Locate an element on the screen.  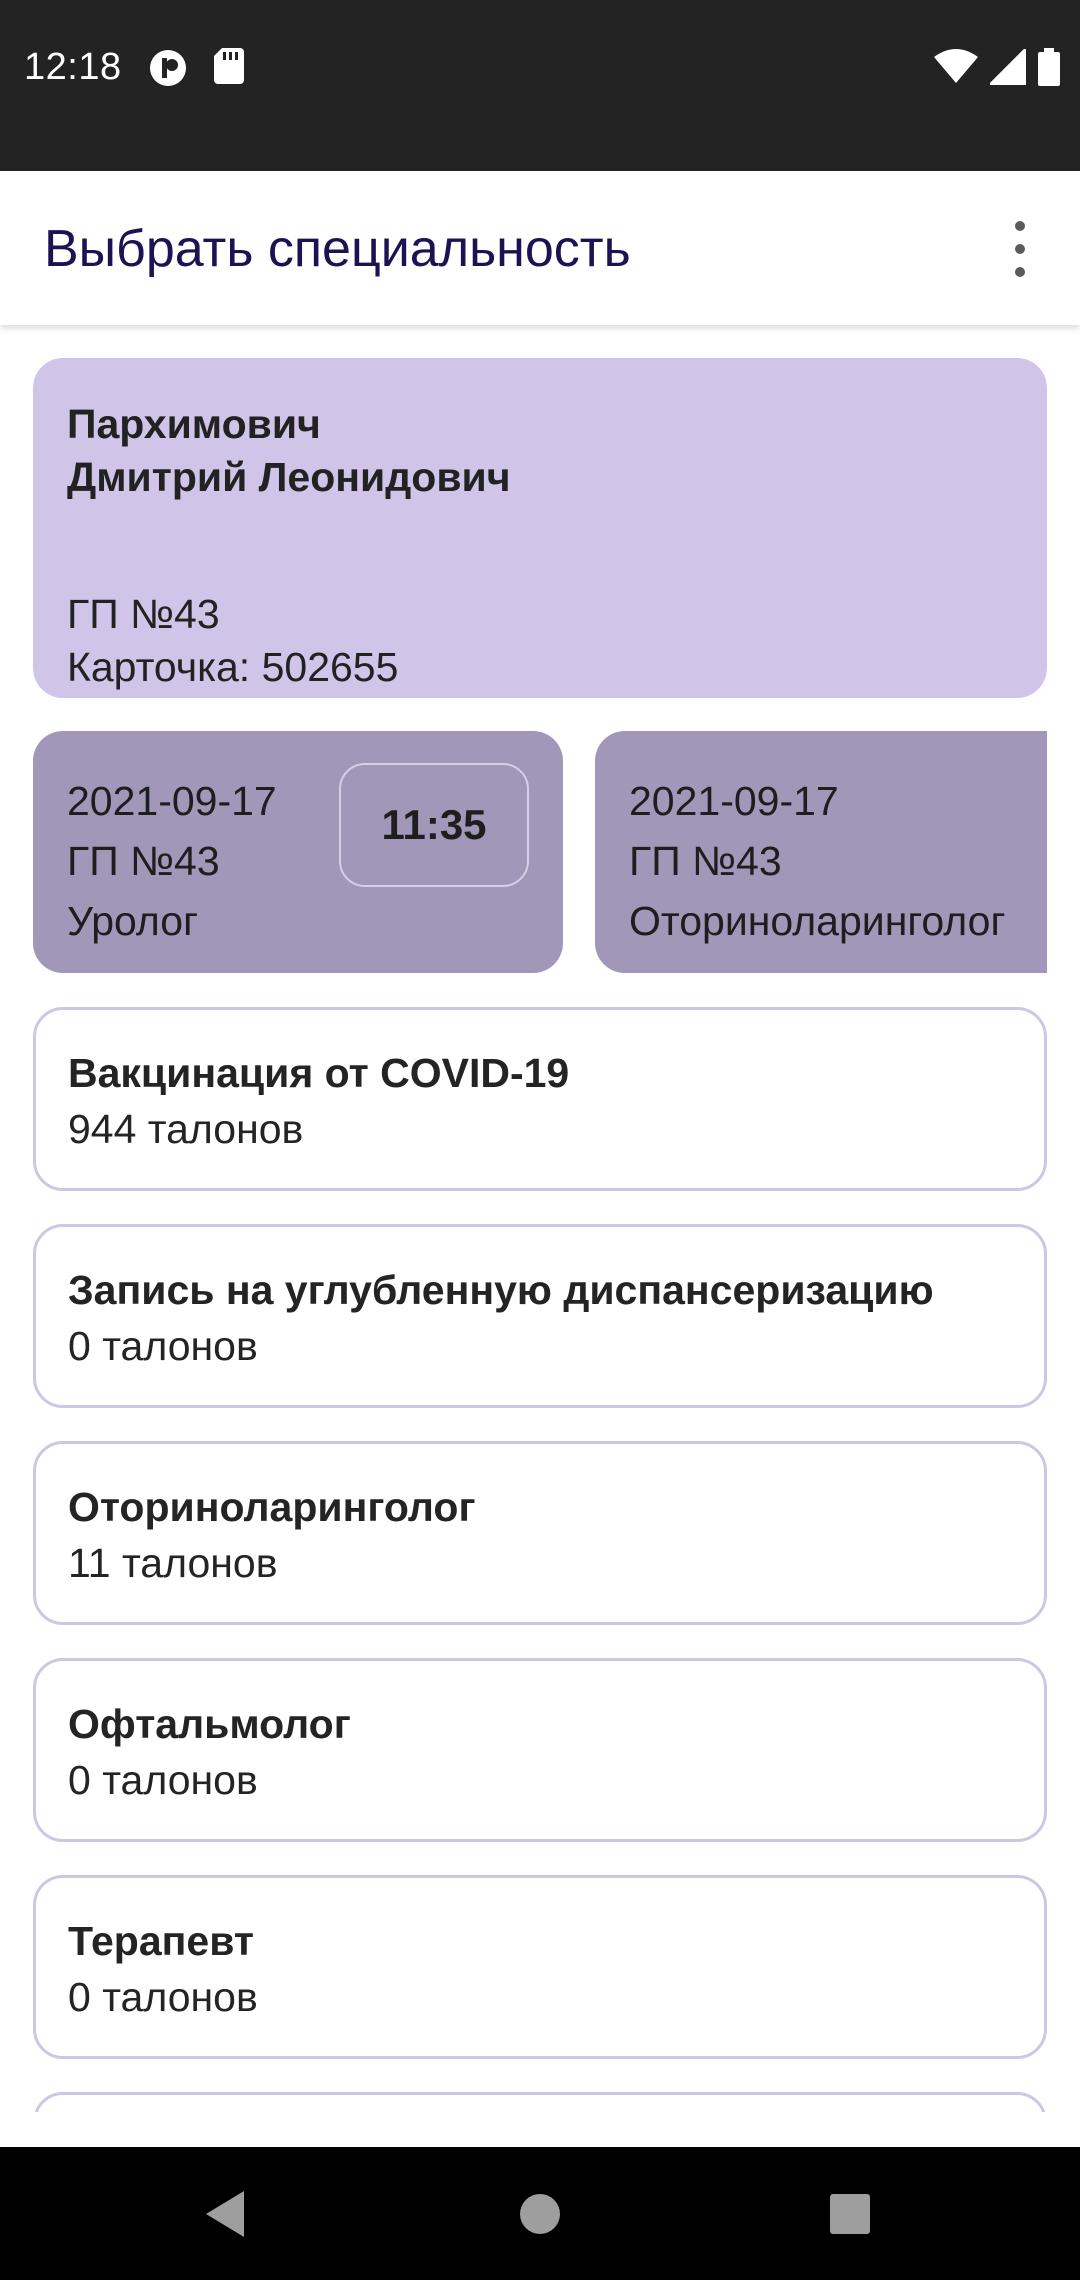
specialty-name: Офтальмолог is located at coordinates (209, 1724).